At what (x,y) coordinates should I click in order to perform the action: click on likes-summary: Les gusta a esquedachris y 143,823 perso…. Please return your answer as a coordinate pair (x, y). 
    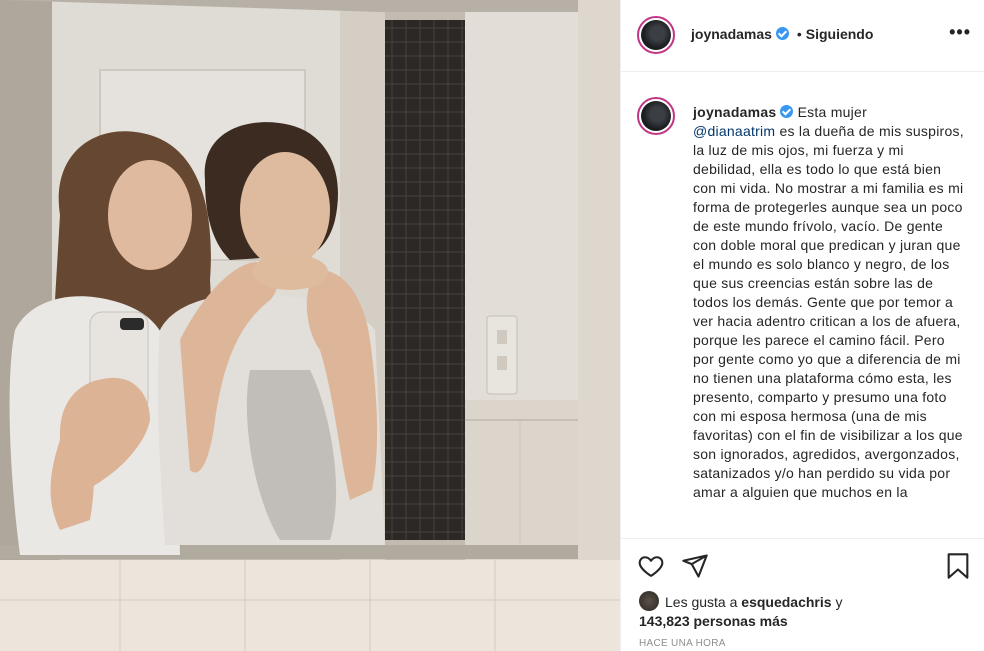
    Looking at the image, I should click on (740, 611).